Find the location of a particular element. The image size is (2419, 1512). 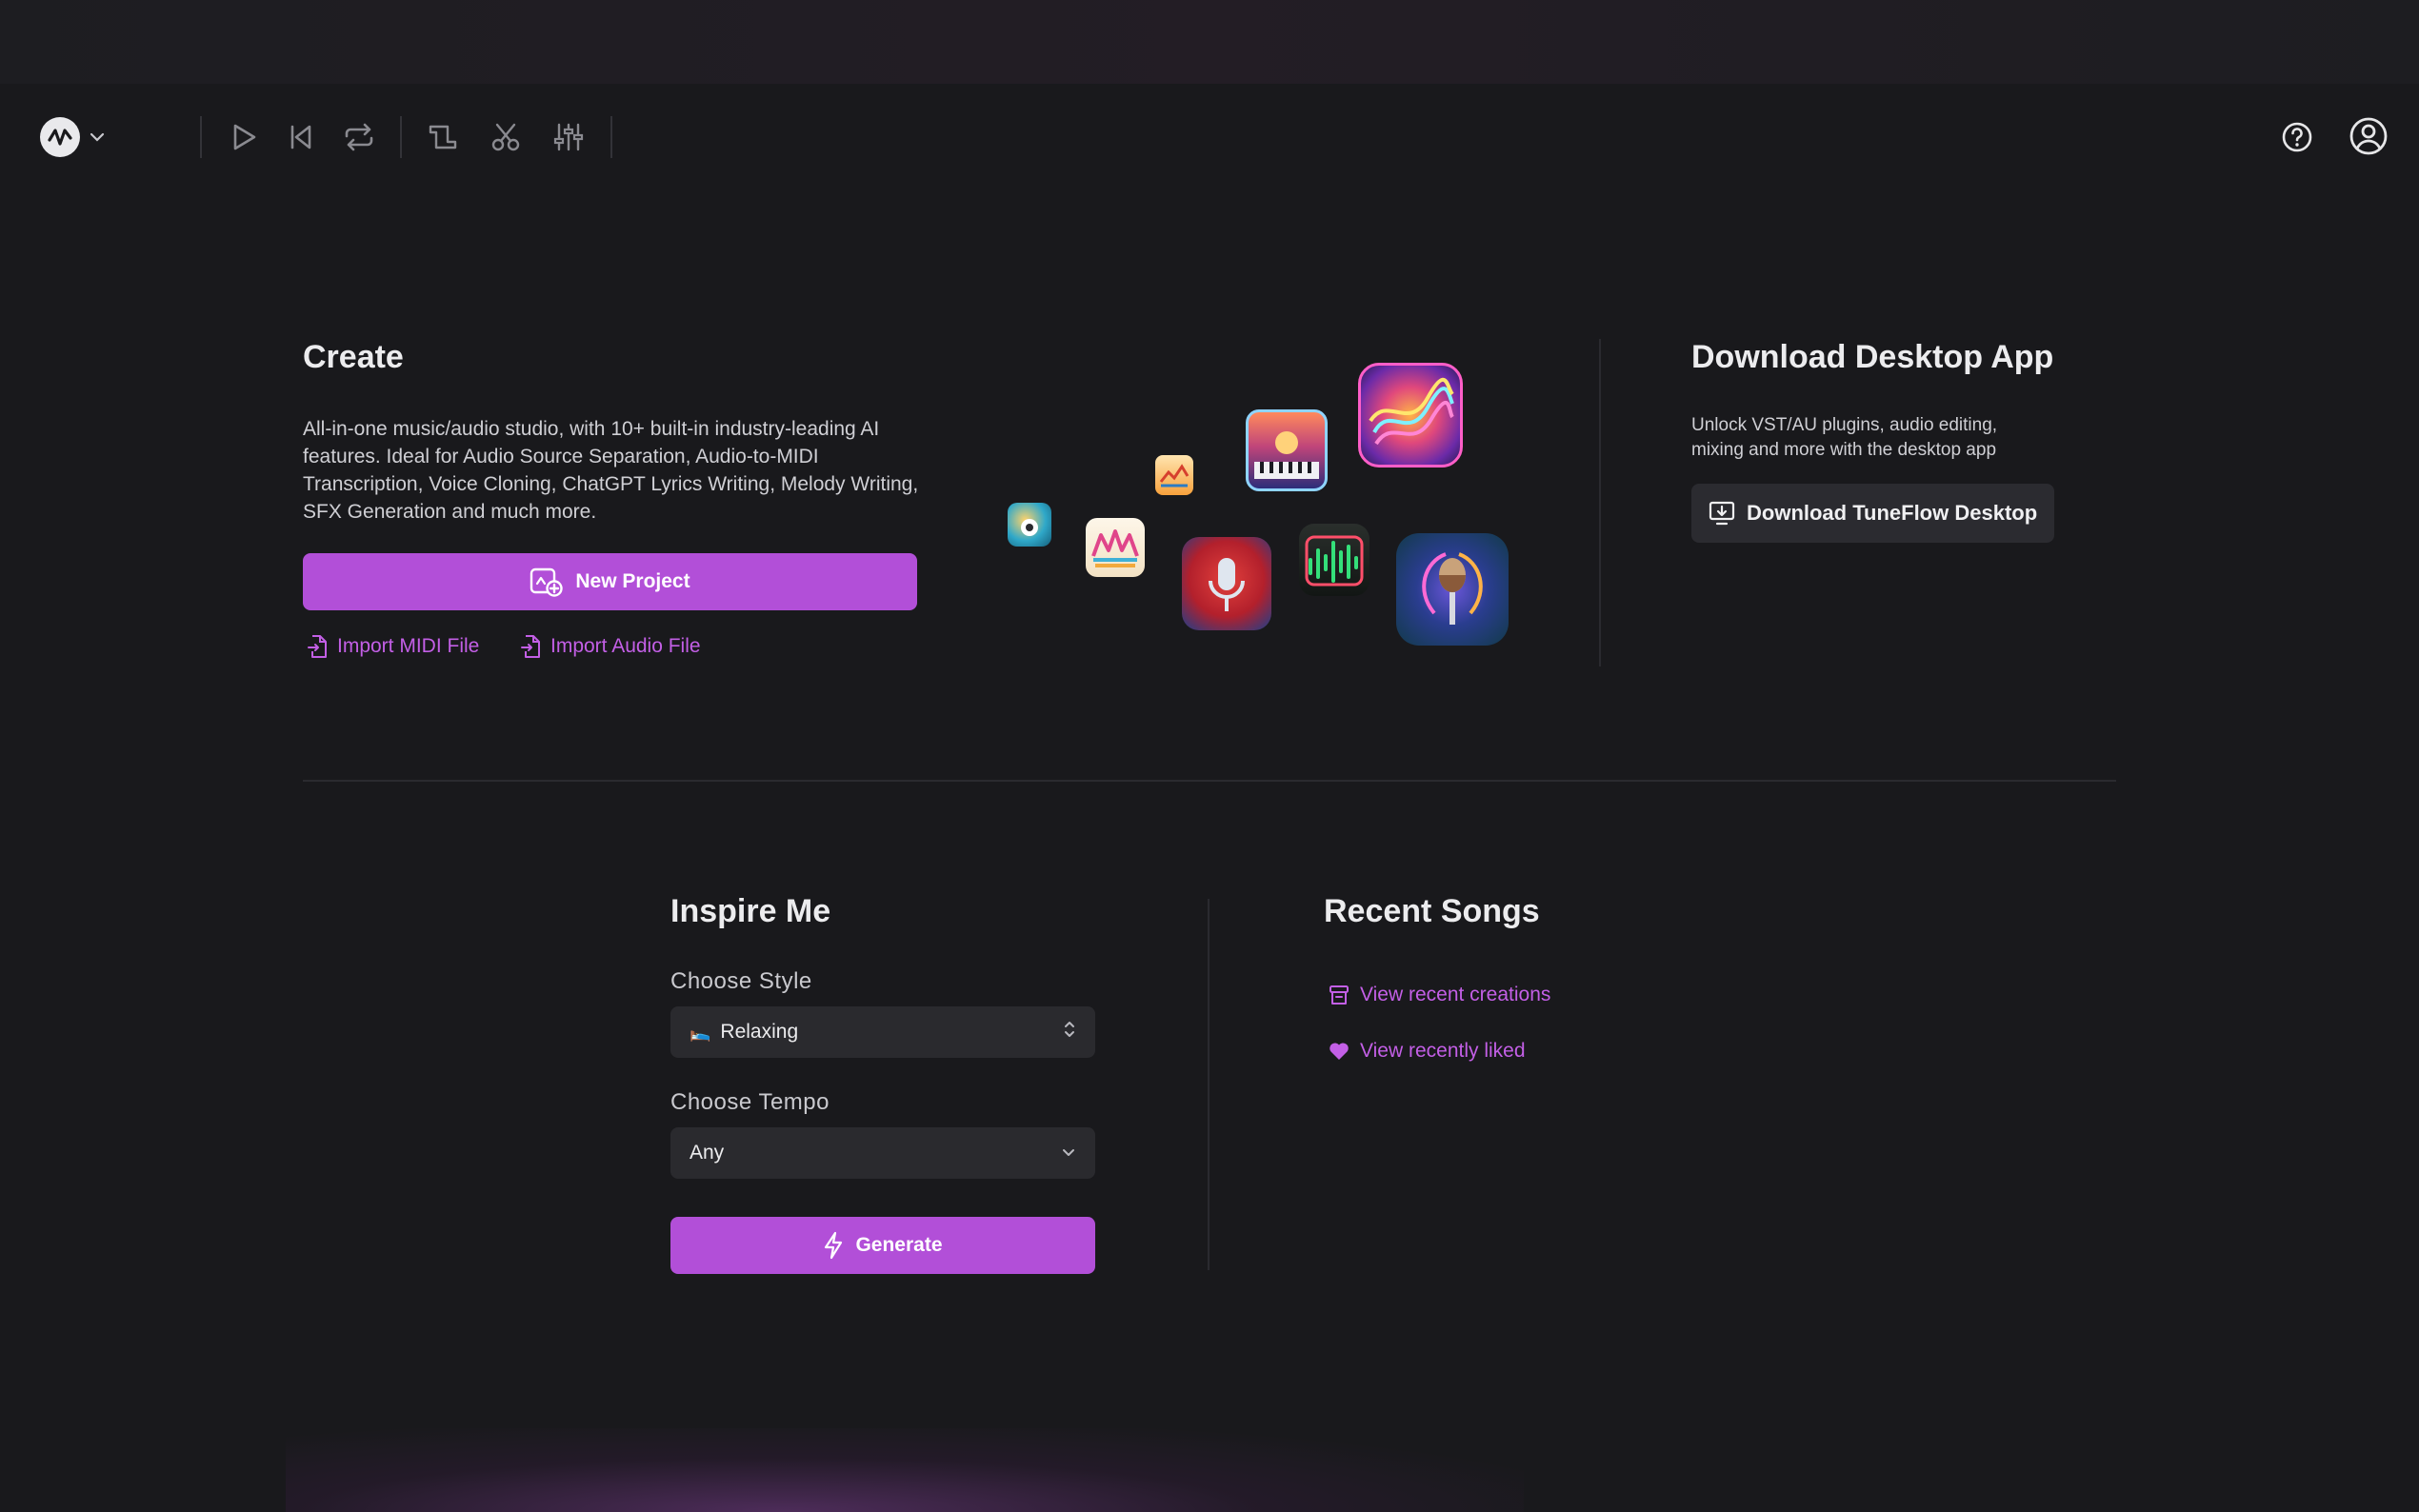

view-recently-liked-link: View recently liked is located at coordinates (1427, 1051).